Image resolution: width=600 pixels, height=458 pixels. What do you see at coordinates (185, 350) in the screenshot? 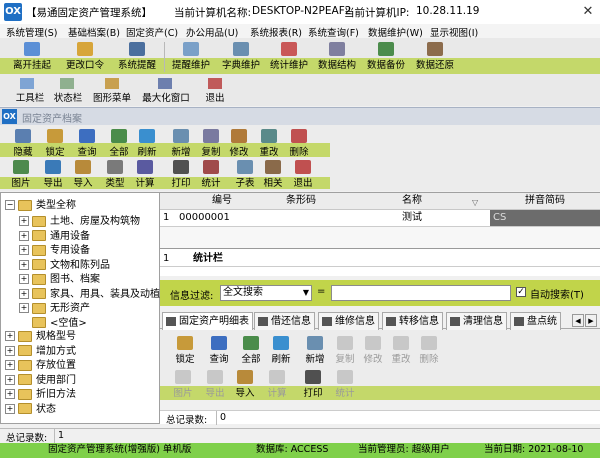
I see `sub-lock-button: 锁定` at bounding box center [185, 350].